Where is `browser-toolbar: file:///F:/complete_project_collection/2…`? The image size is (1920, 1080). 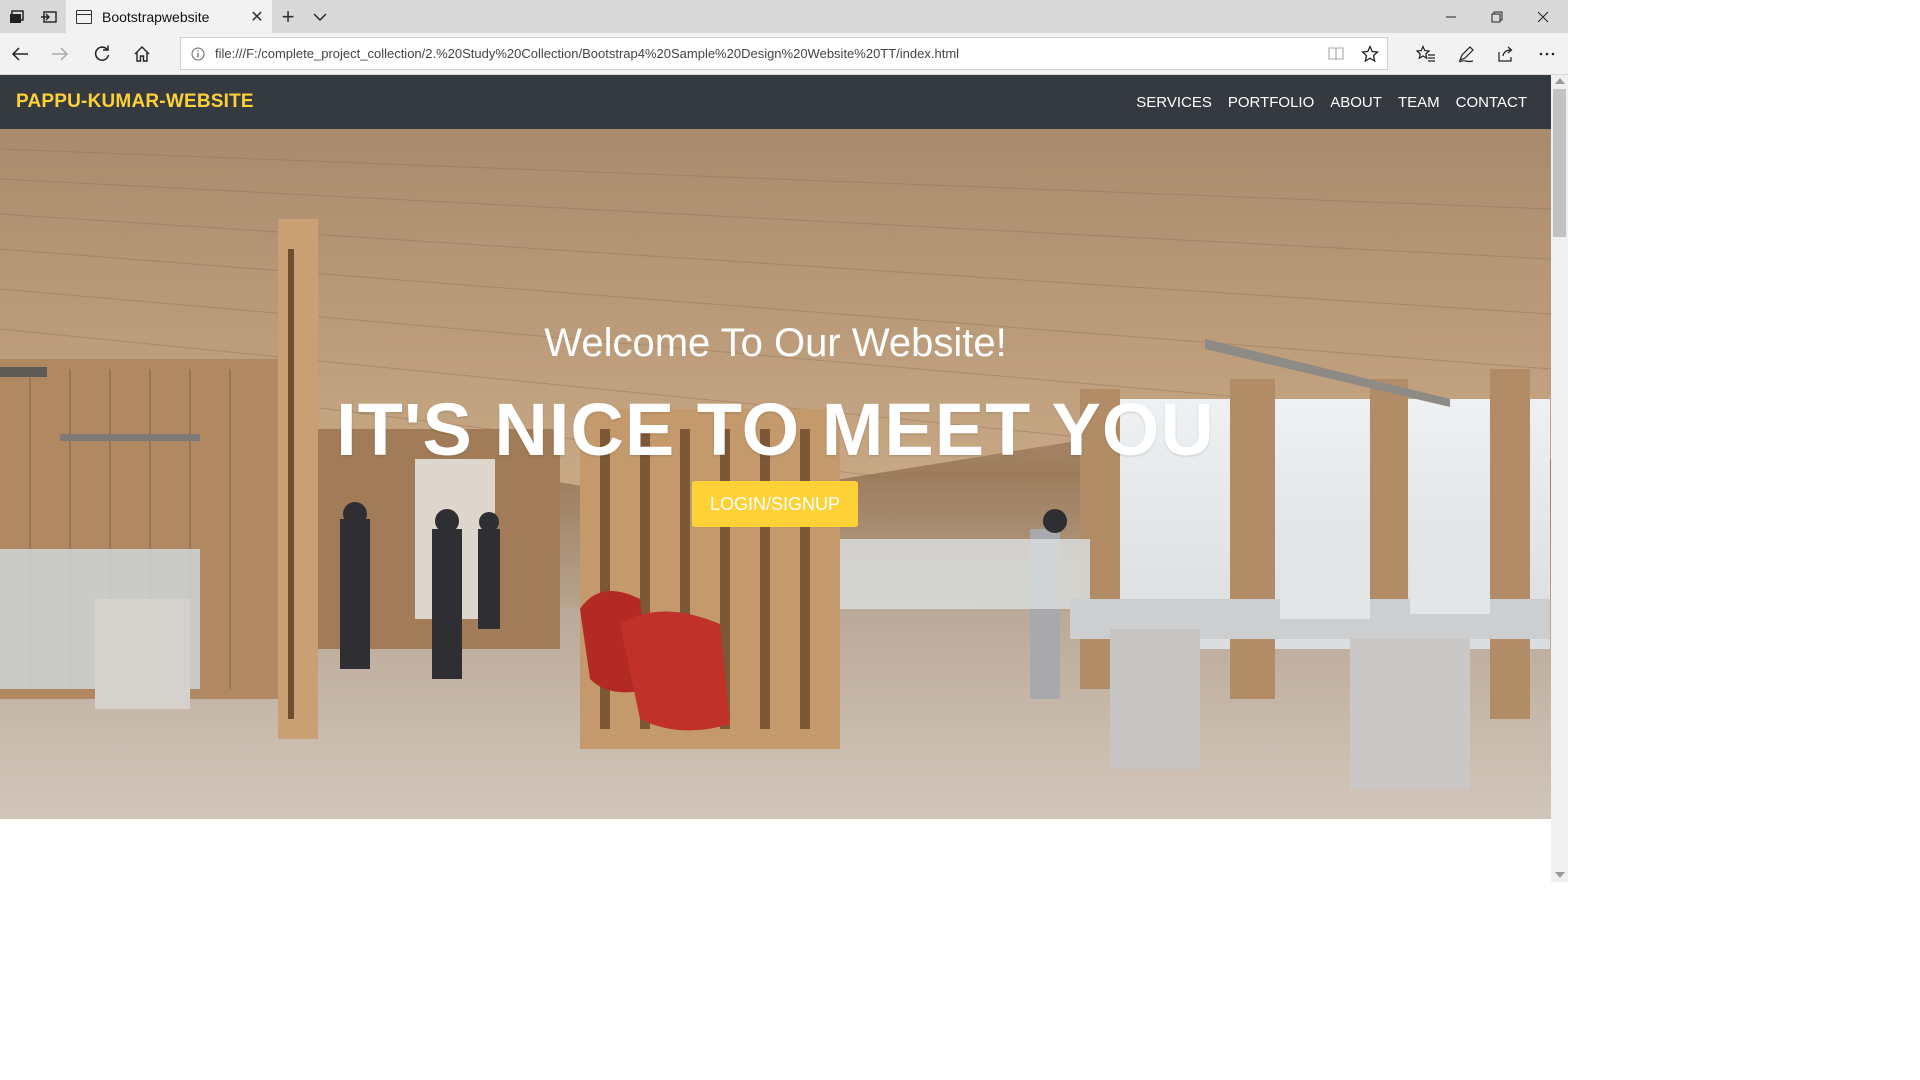
browser-toolbar: file:///F:/complete_project_collection/2… is located at coordinates (784, 54).